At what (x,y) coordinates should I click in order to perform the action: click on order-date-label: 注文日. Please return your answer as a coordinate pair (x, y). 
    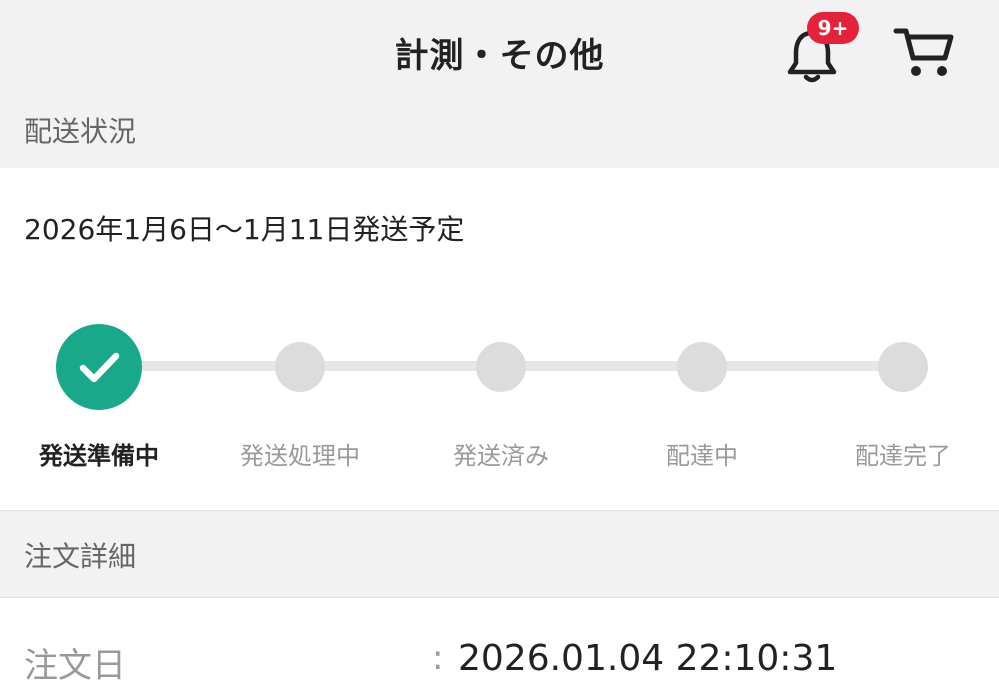
    Looking at the image, I should click on (75, 666).